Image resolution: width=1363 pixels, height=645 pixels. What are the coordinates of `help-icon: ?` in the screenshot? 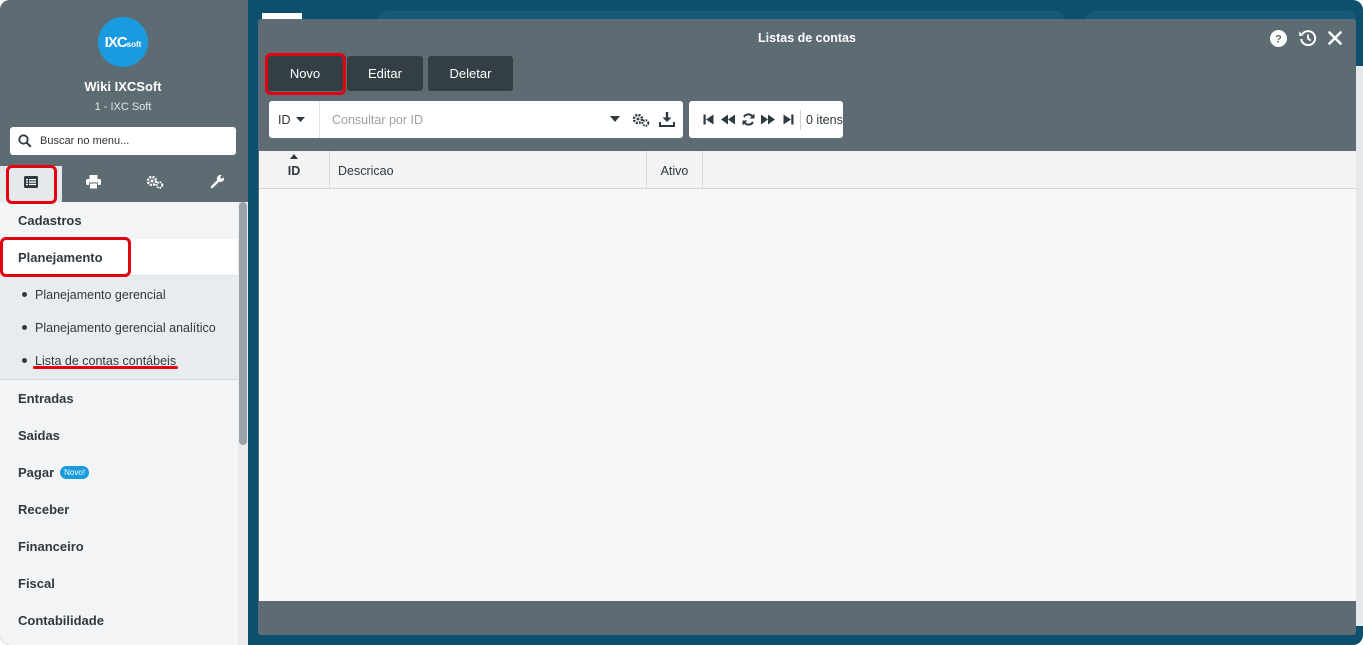 It's located at (1278, 38).